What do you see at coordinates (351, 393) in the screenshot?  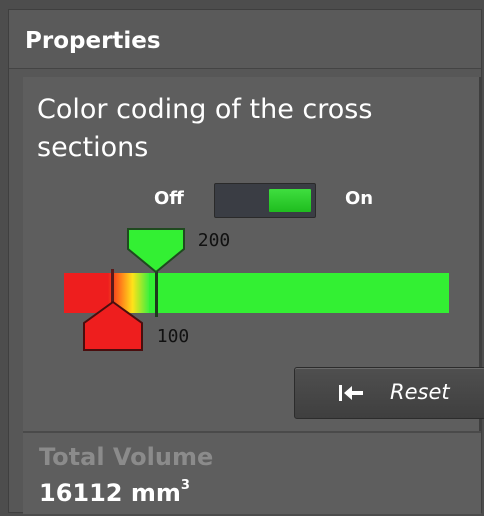 I see `skip-to-start-icon` at bounding box center [351, 393].